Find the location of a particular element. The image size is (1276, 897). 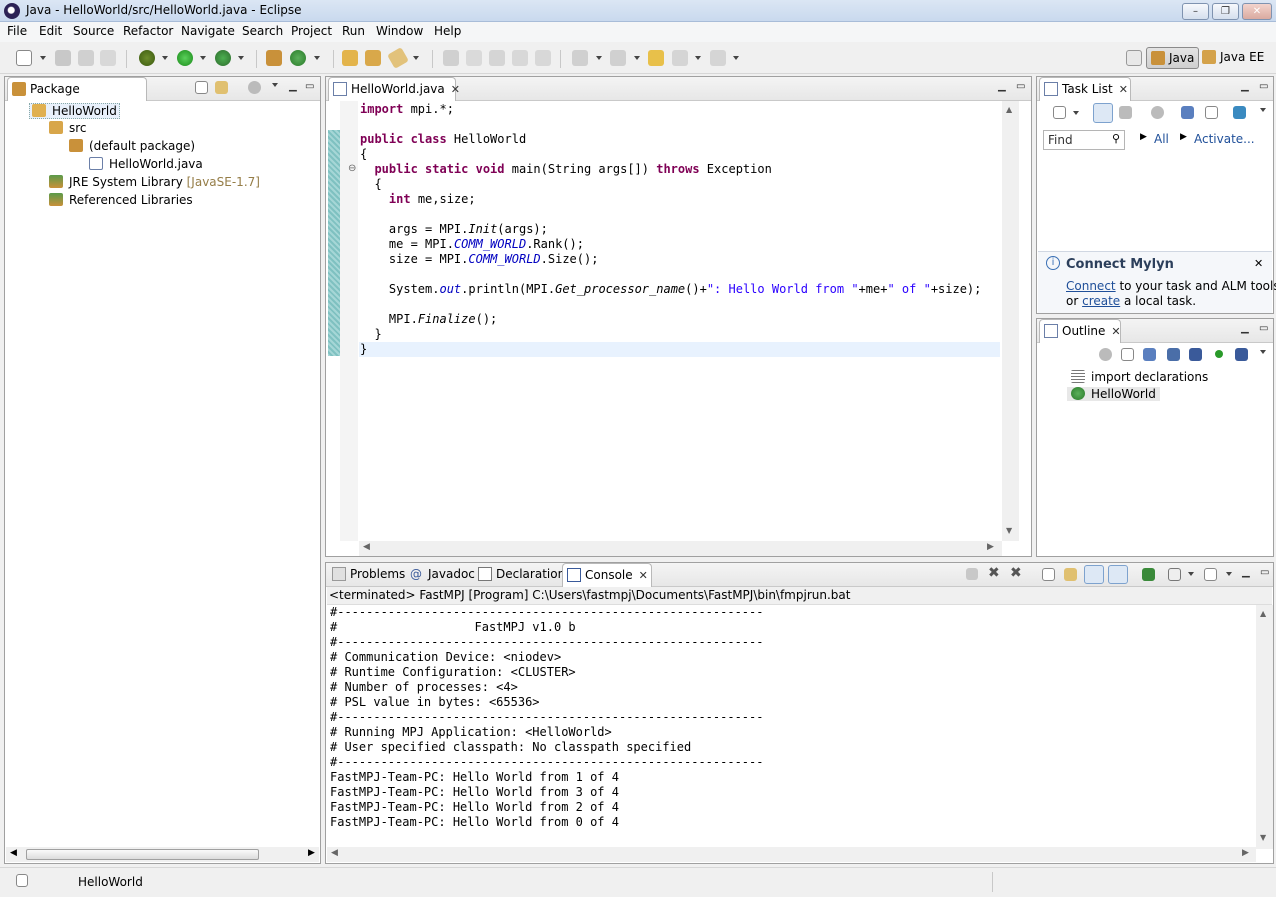

previous-annotation-dropdown-icon is located at coordinates (637, 58).